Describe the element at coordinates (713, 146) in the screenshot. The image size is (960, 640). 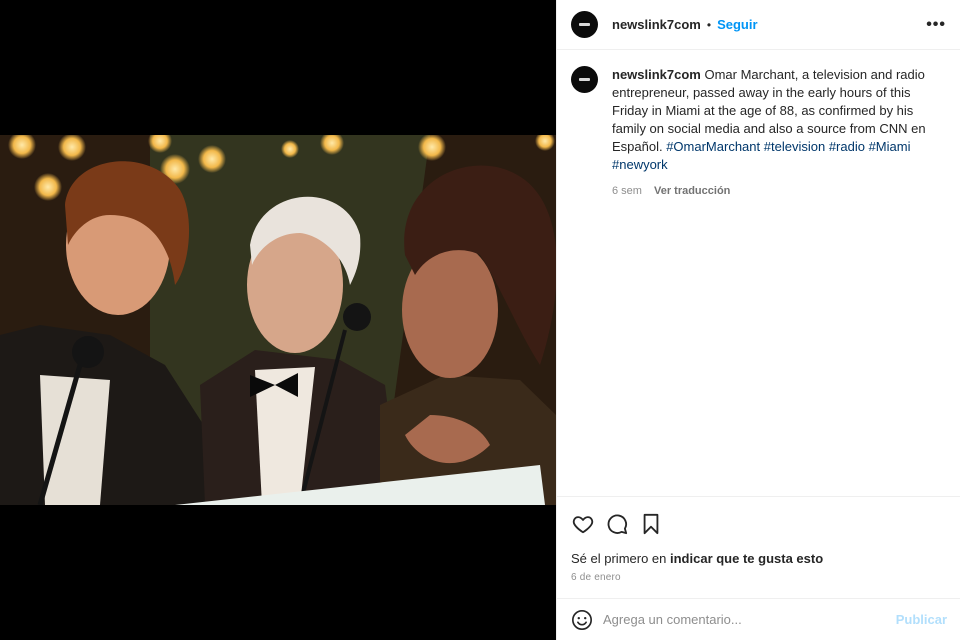
I see `hashtag: #OmarMarchant` at that location.